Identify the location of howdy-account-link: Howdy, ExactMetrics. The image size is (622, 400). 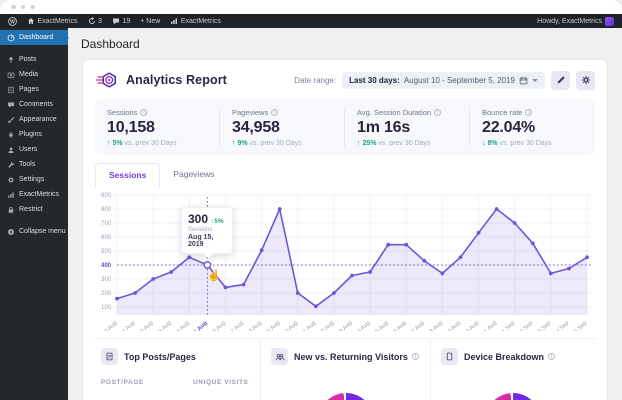
(569, 21).